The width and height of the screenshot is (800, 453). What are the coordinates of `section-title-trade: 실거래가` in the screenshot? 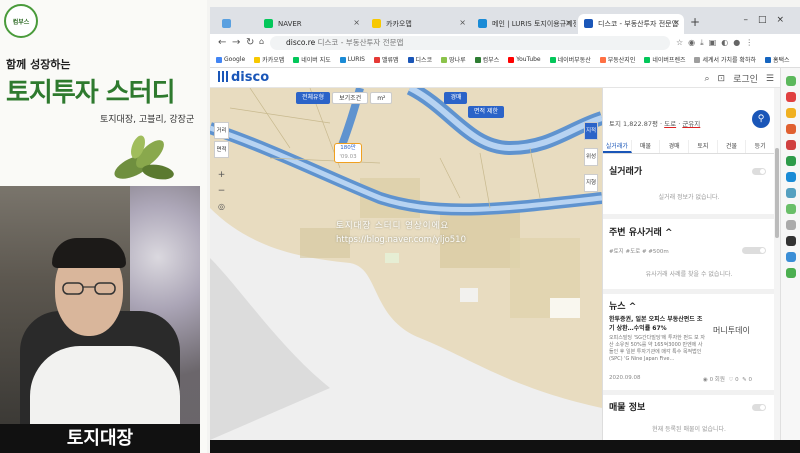 It's located at (626, 172).